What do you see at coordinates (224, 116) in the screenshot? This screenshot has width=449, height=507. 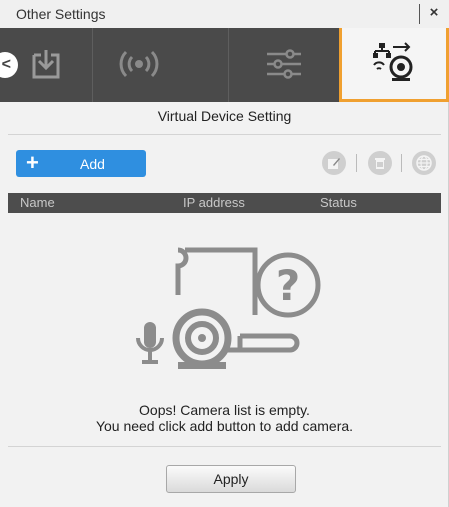 I see `section-title: Virtual Device Setting` at bounding box center [224, 116].